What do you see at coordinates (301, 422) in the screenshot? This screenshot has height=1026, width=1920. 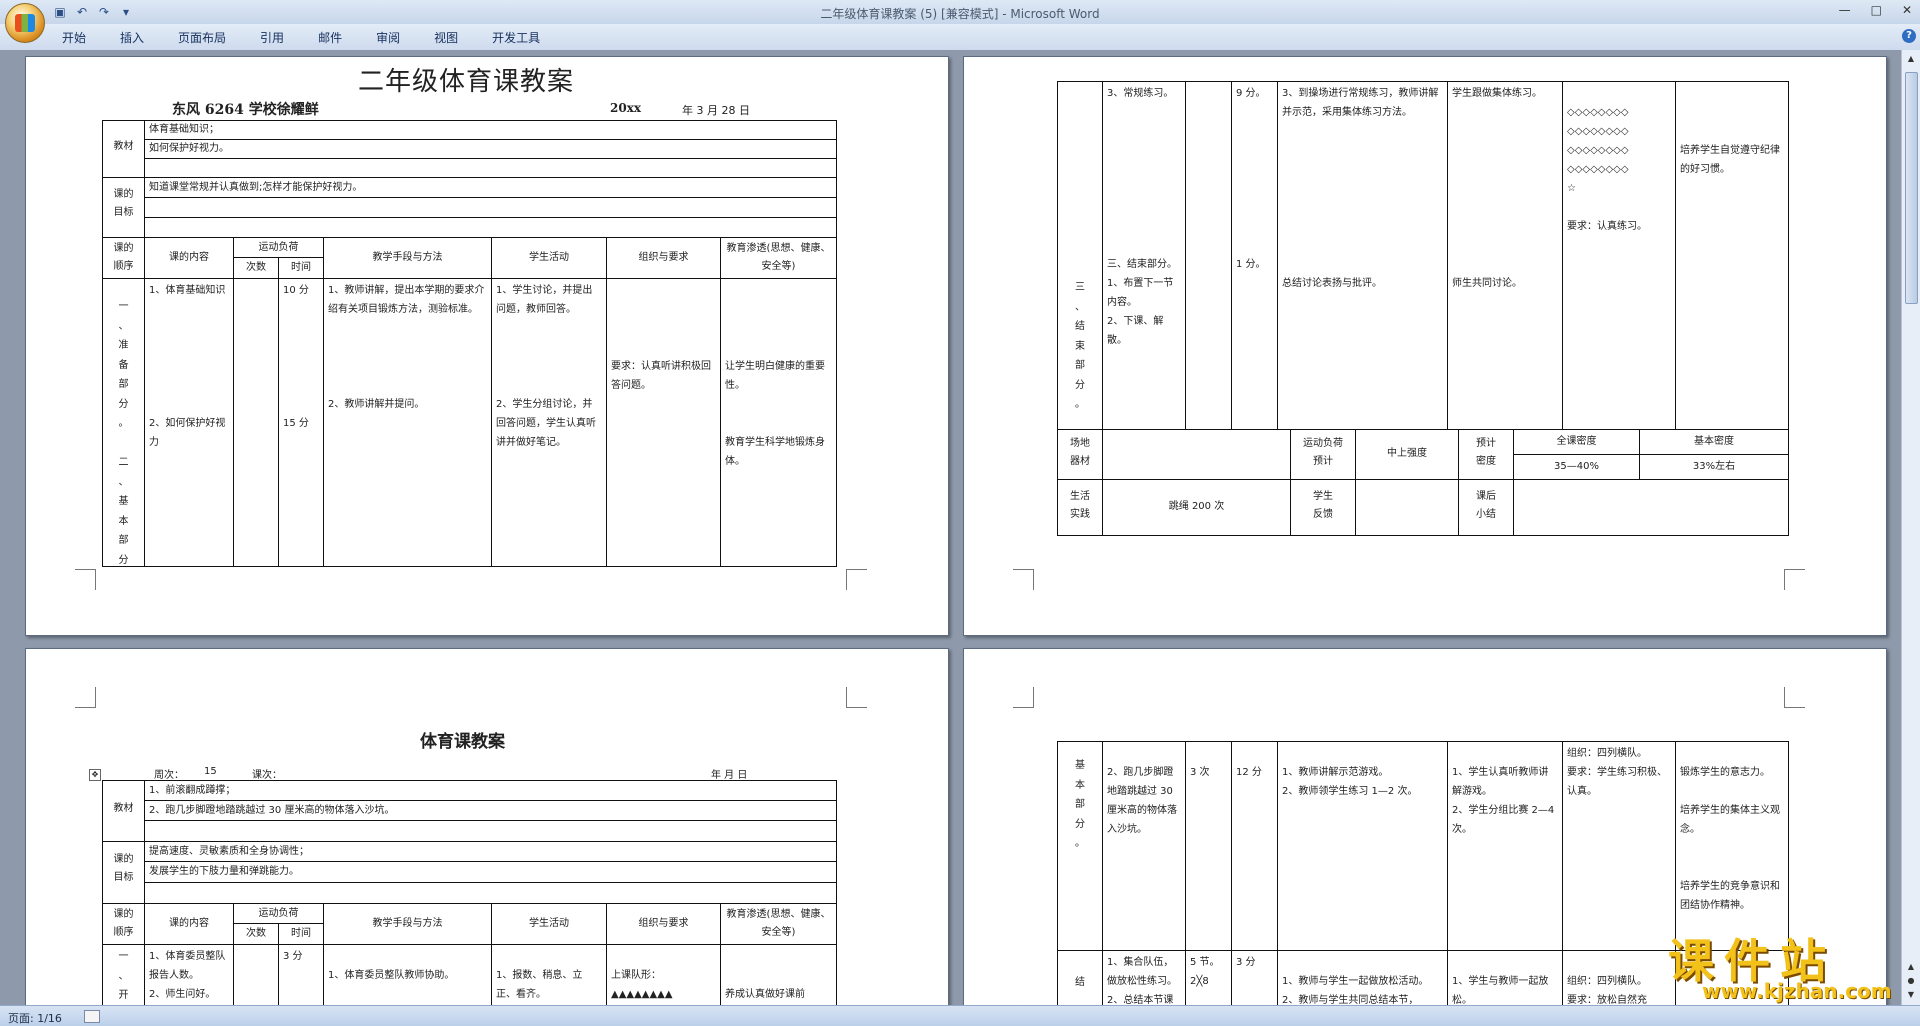 I see `col-duration: 10 分 15 分` at bounding box center [301, 422].